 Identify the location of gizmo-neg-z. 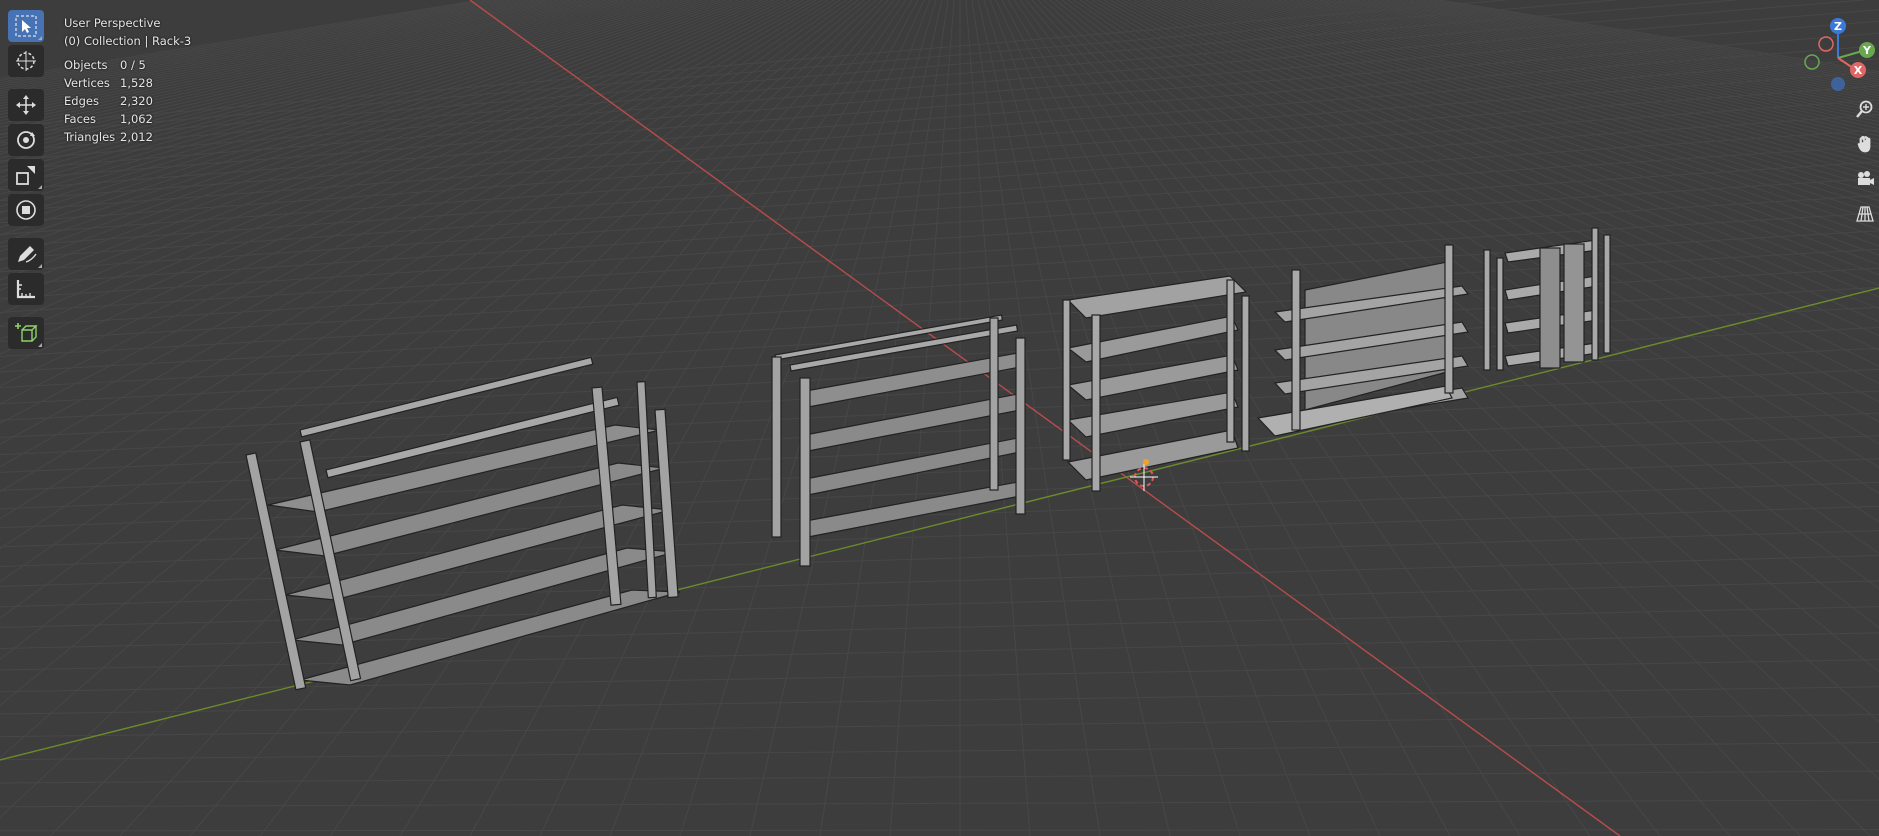
(1838, 84).